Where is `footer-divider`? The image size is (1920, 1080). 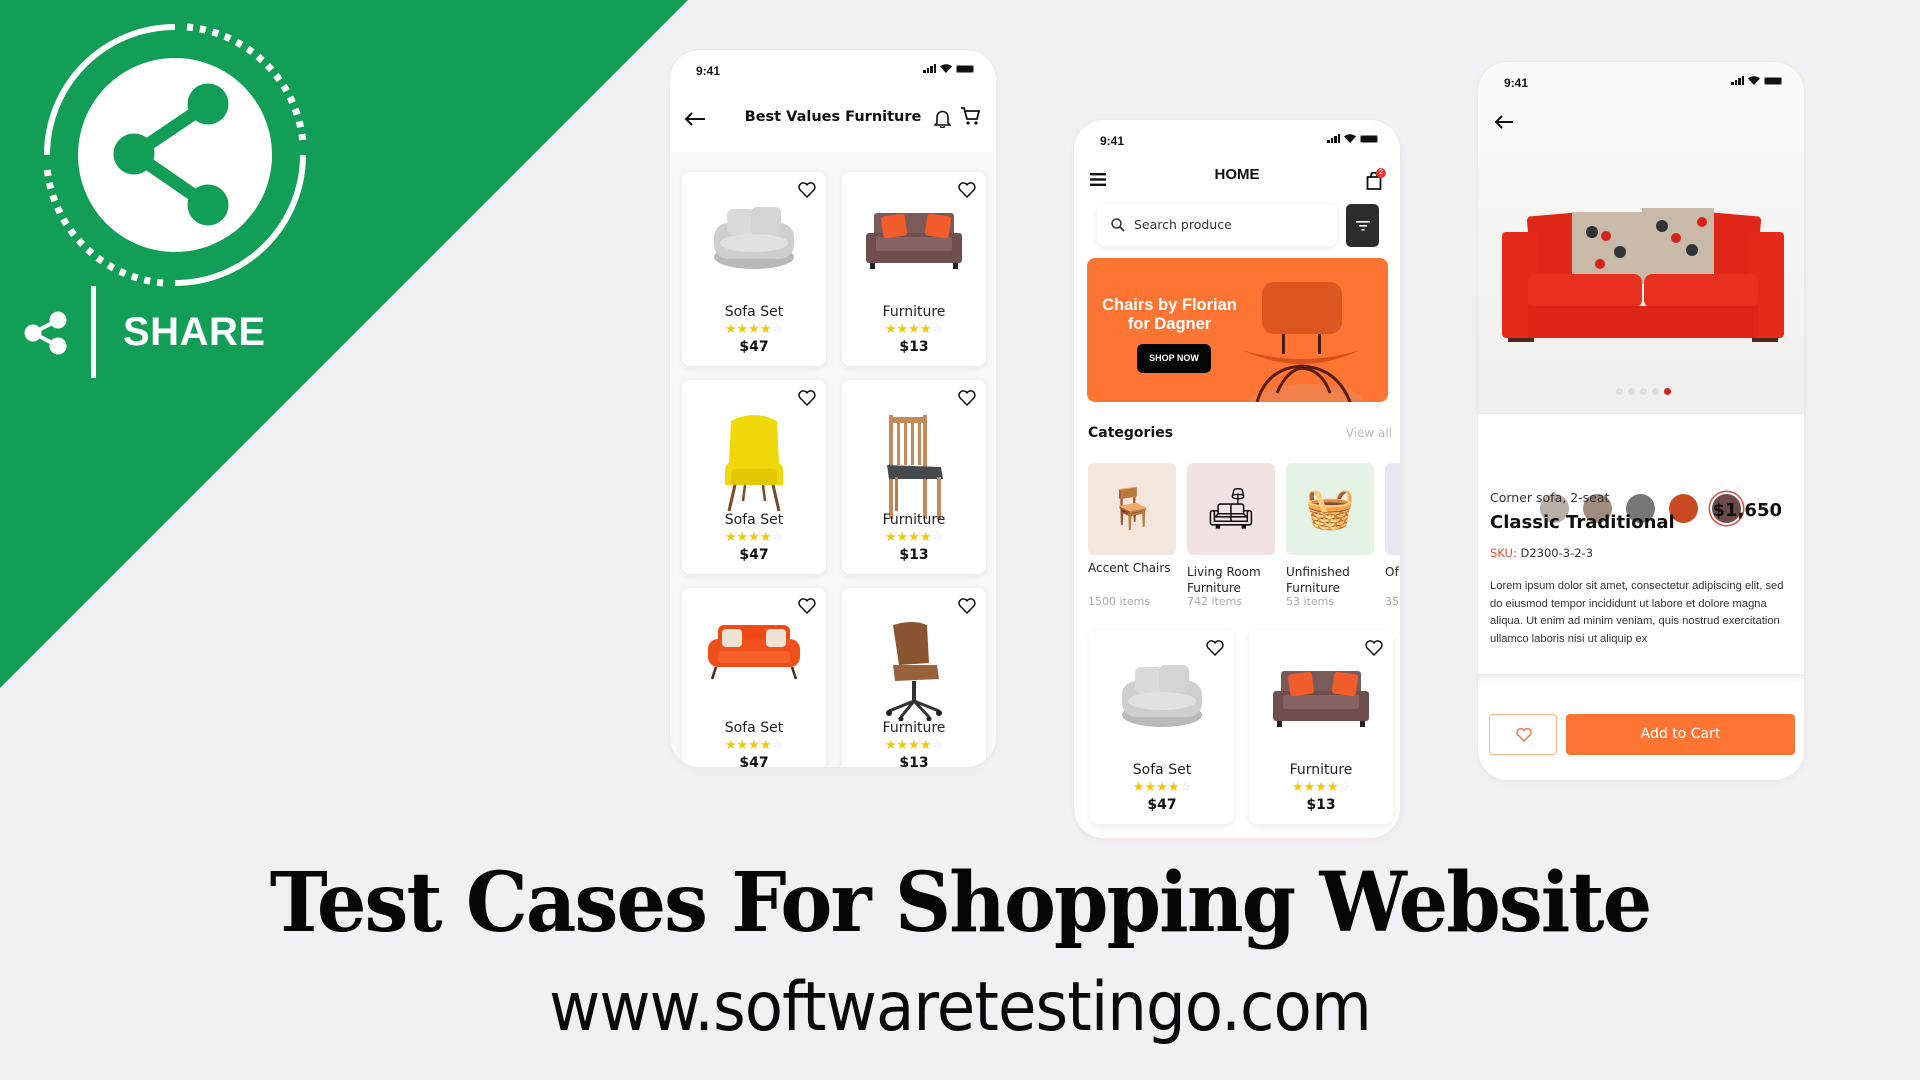
footer-divider is located at coordinates (1641, 678).